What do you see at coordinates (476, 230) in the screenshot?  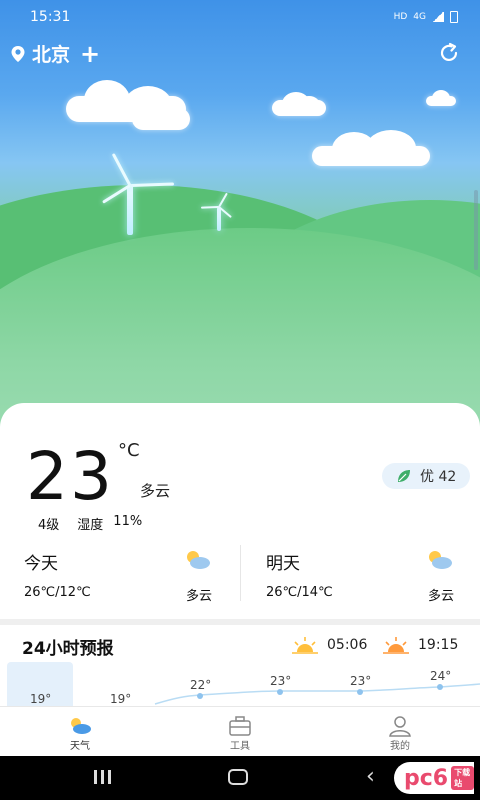 I see `scrollbar` at bounding box center [476, 230].